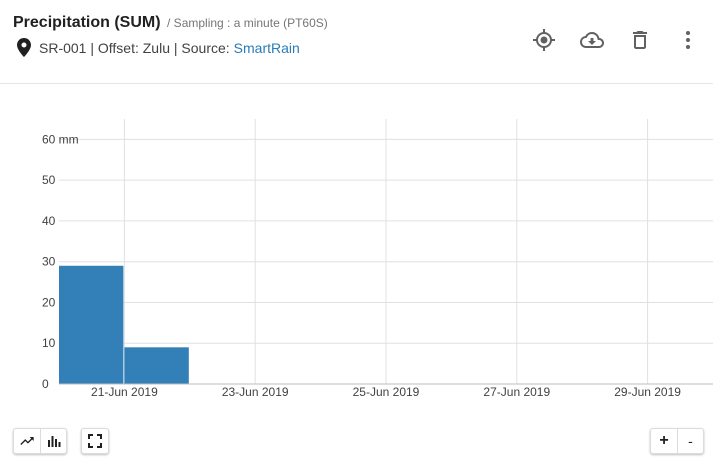 This screenshot has width=713, height=464. What do you see at coordinates (24, 47) in the screenshot?
I see `location-pin-icon` at bounding box center [24, 47].